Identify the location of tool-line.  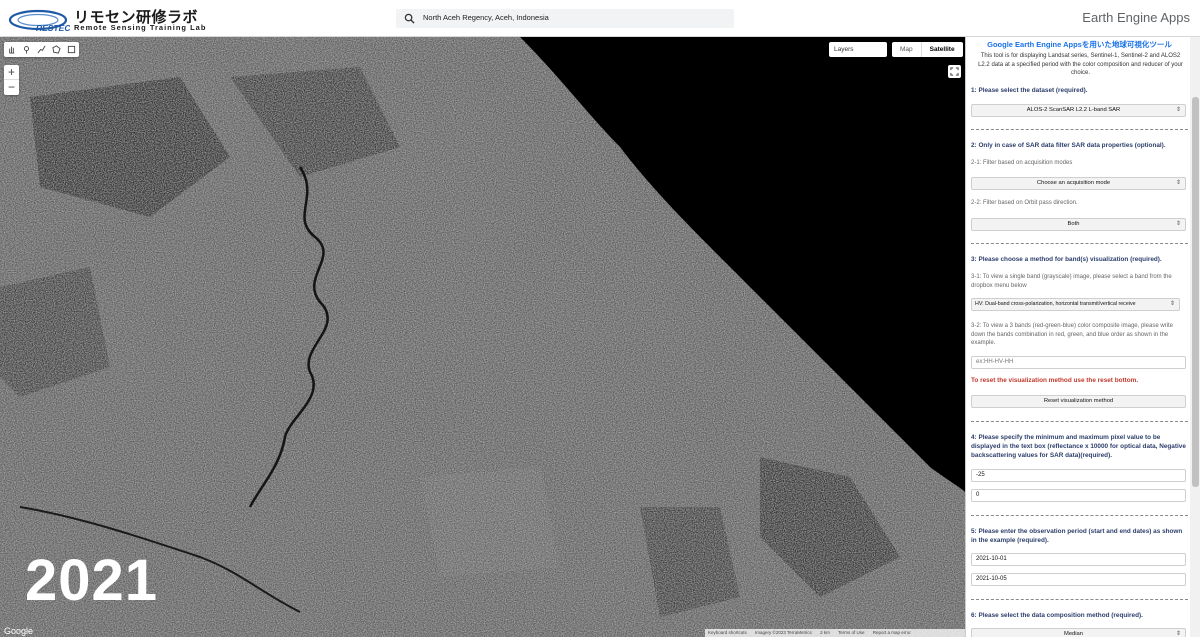
(41, 49).